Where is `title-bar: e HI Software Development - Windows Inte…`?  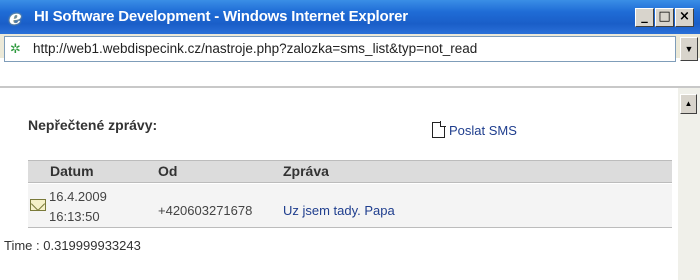 title-bar: e HI Software Development - Windows Inte… is located at coordinates (350, 17).